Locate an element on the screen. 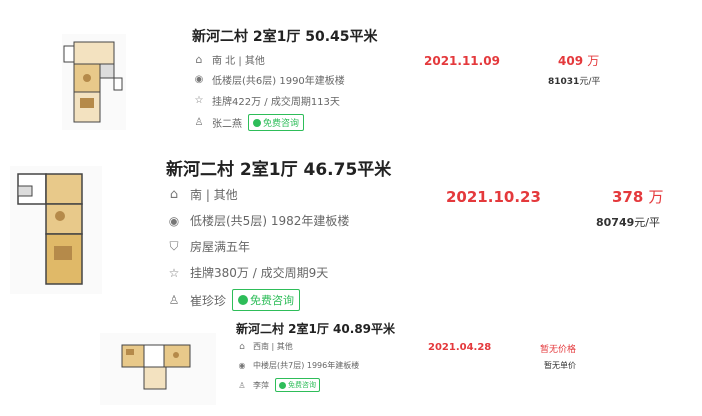  agent-row: ♙ 李萍 免费咨询 is located at coordinates (278, 385).